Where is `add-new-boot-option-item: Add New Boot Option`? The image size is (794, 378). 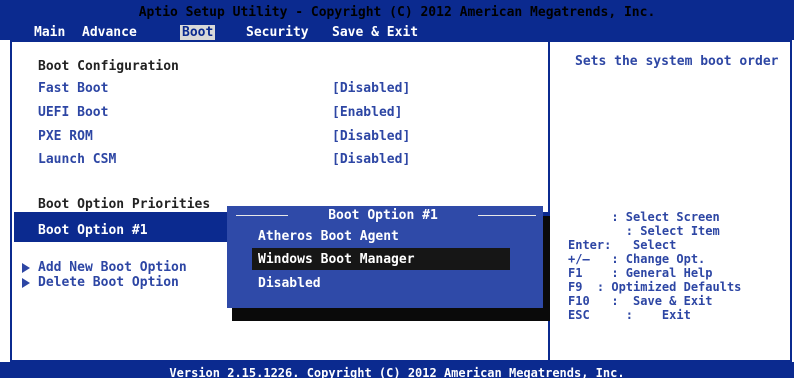
add-new-boot-option-item: Add New Boot Option is located at coordinates (112, 268).